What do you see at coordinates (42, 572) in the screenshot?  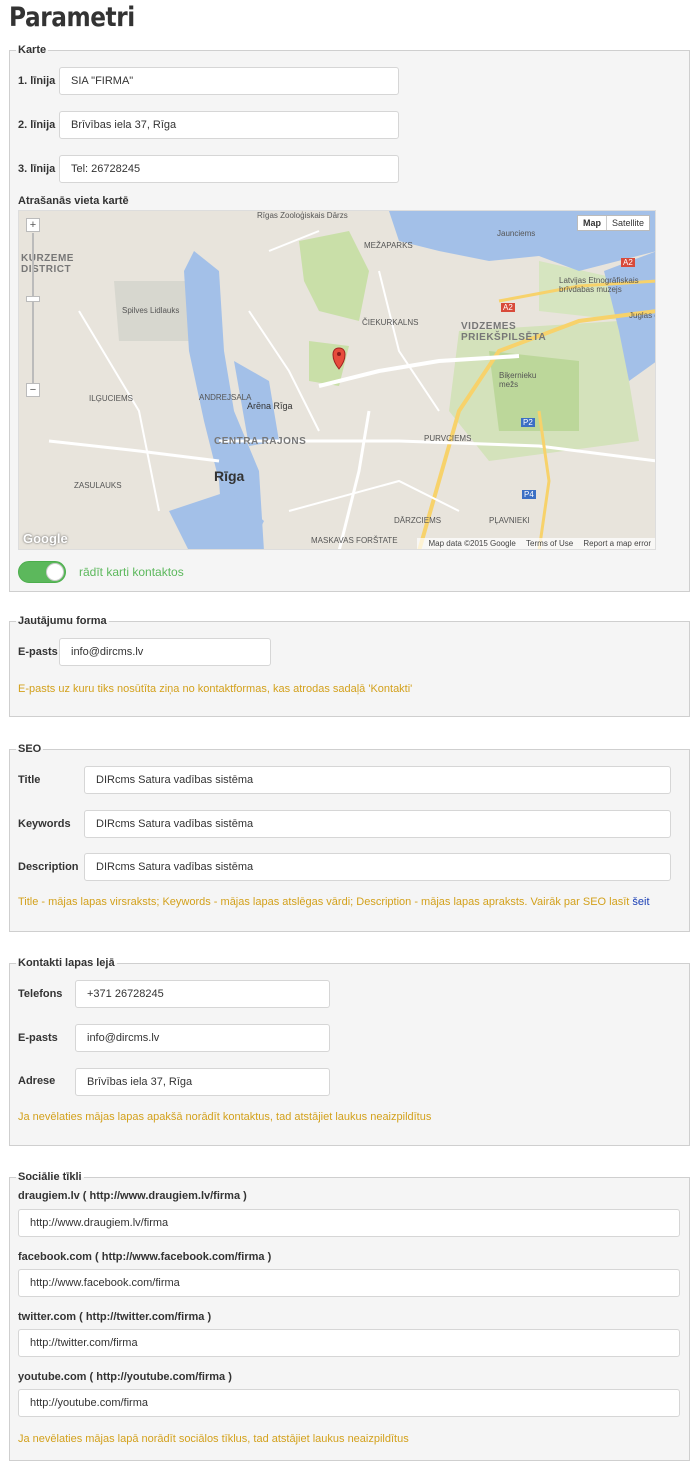 I see `show-map-toggle` at bounding box center [42, 572].